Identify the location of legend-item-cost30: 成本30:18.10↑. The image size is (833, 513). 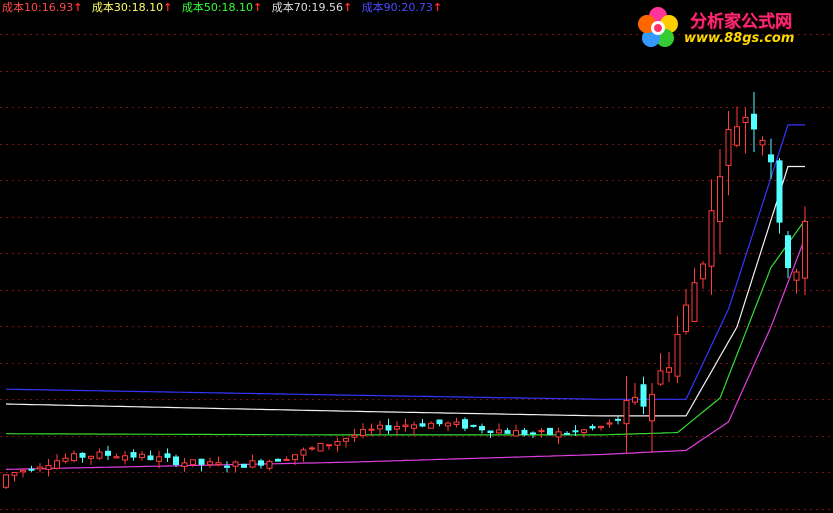
(132, 7).